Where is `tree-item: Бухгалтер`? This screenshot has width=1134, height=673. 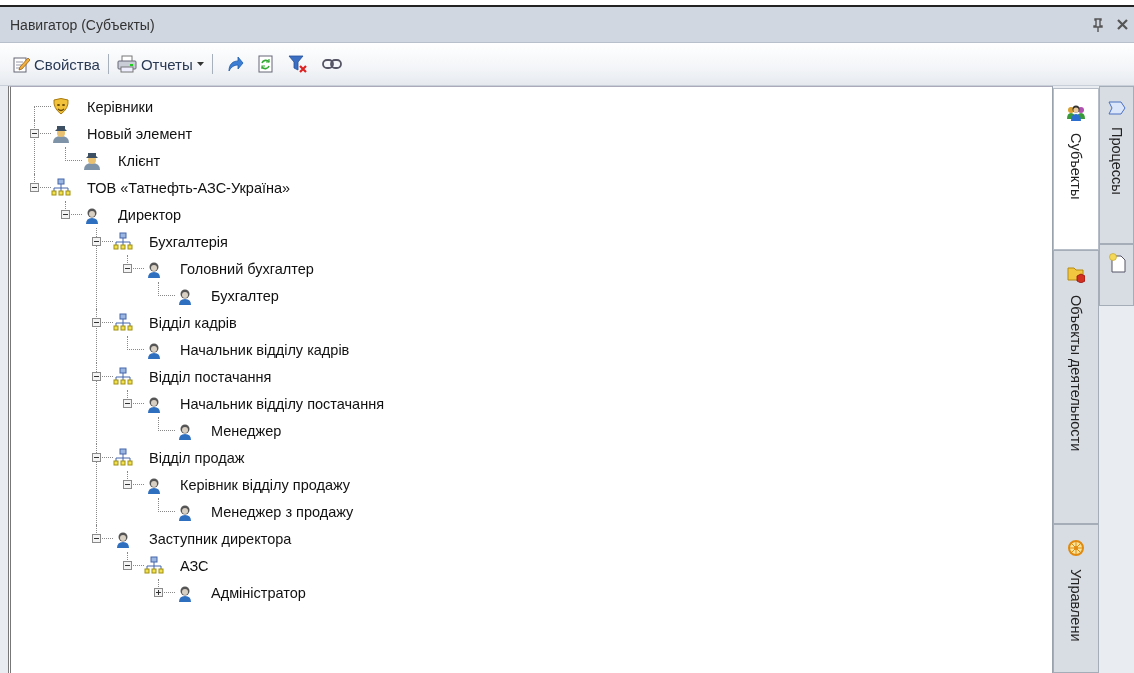 tree-item: Бухгалтер is located at coordinates (245, 295).